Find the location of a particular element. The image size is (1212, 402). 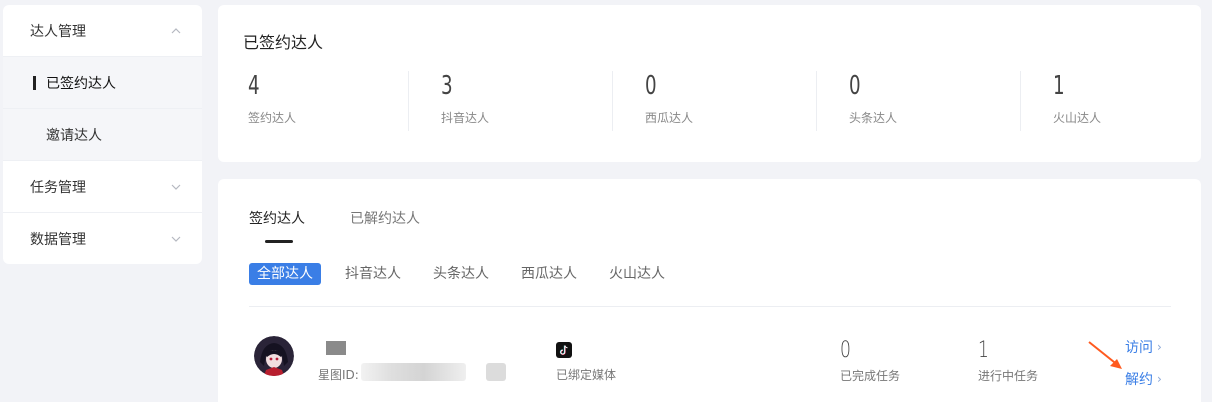

sidebar-item-signed-talent: 已签约达人 is located at coordinates (102, 83).